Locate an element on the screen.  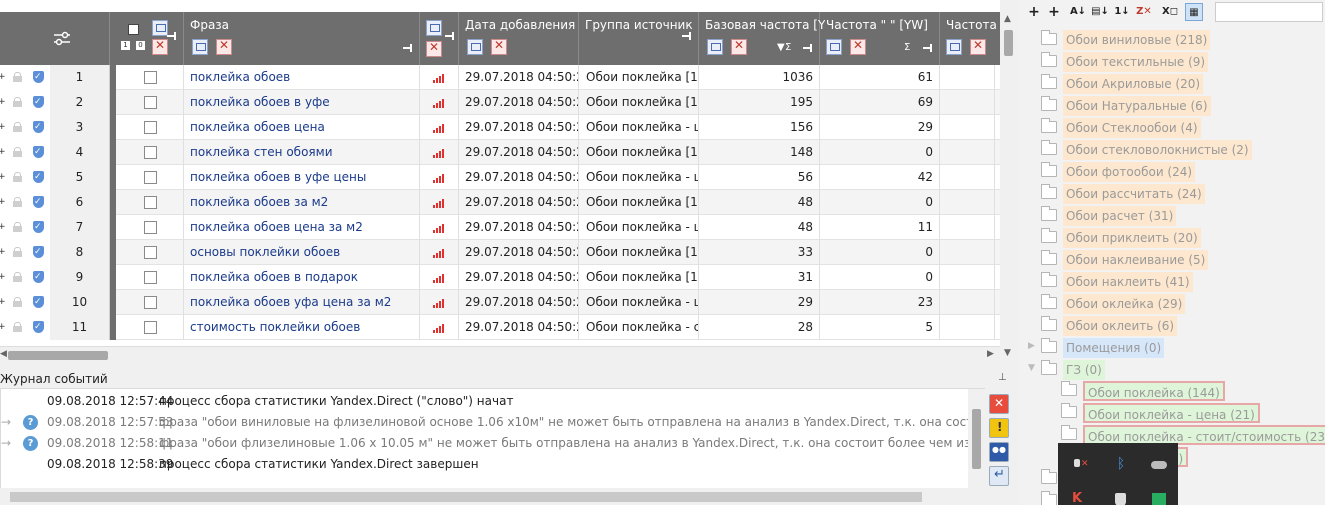
tree-group-item: Обои поклейка - цена (21) is located at coordinates (1172, 413).